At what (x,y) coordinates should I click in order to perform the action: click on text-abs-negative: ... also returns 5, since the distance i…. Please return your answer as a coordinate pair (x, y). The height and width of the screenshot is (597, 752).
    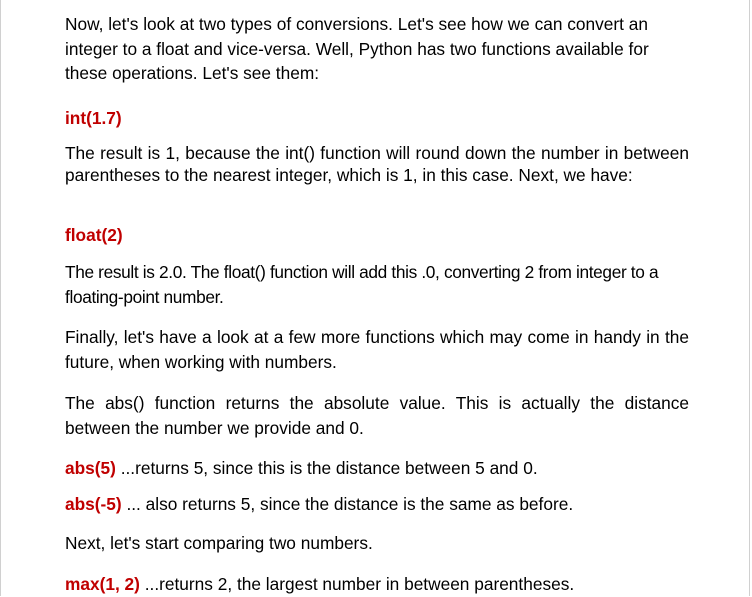
    Looking at the image, I should click on (347, 504).